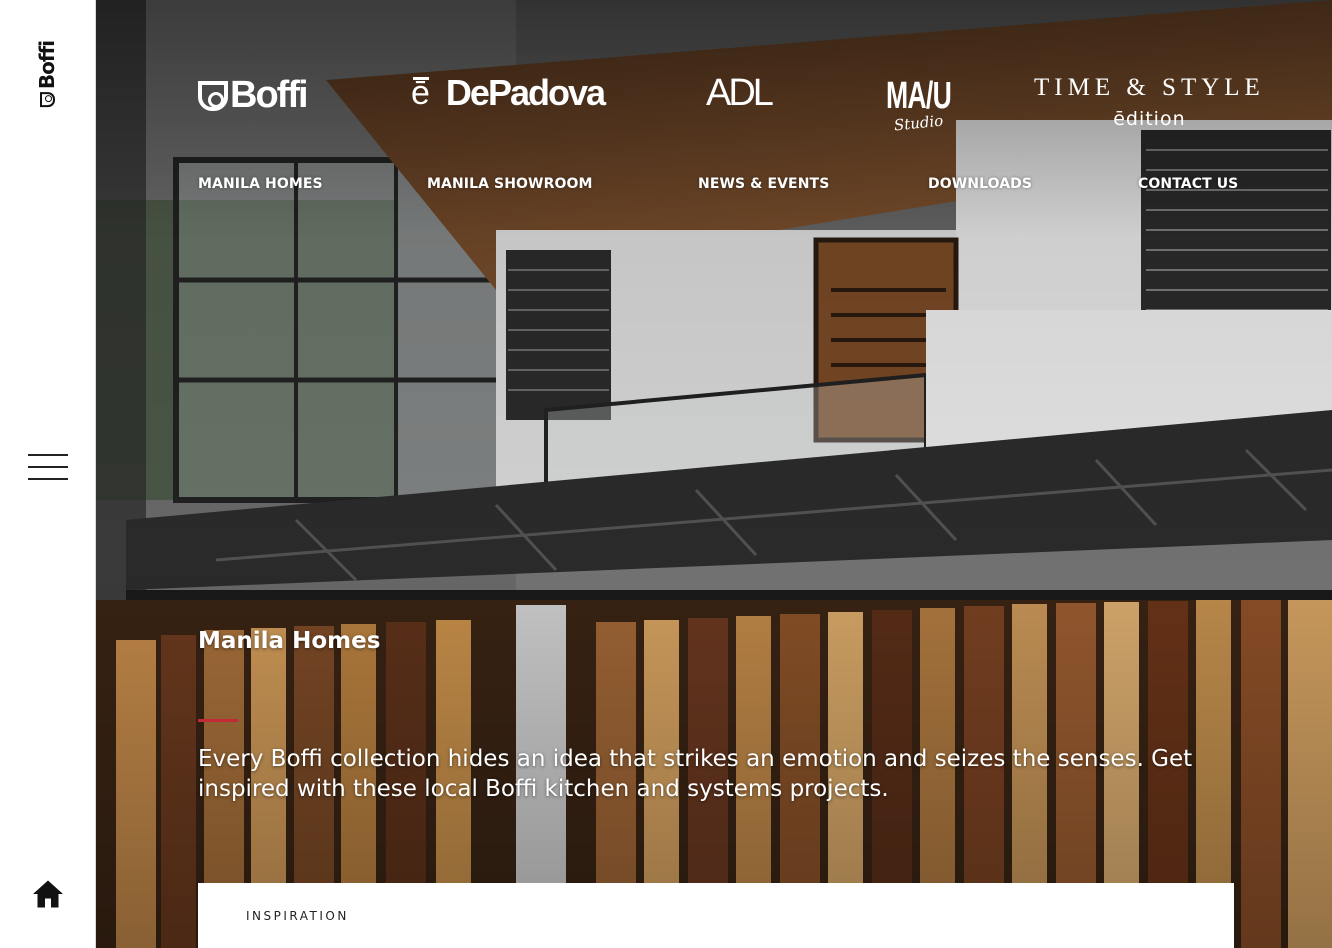 The image size is (1332, 948). I want to click on home-icon, so click(48, 894).